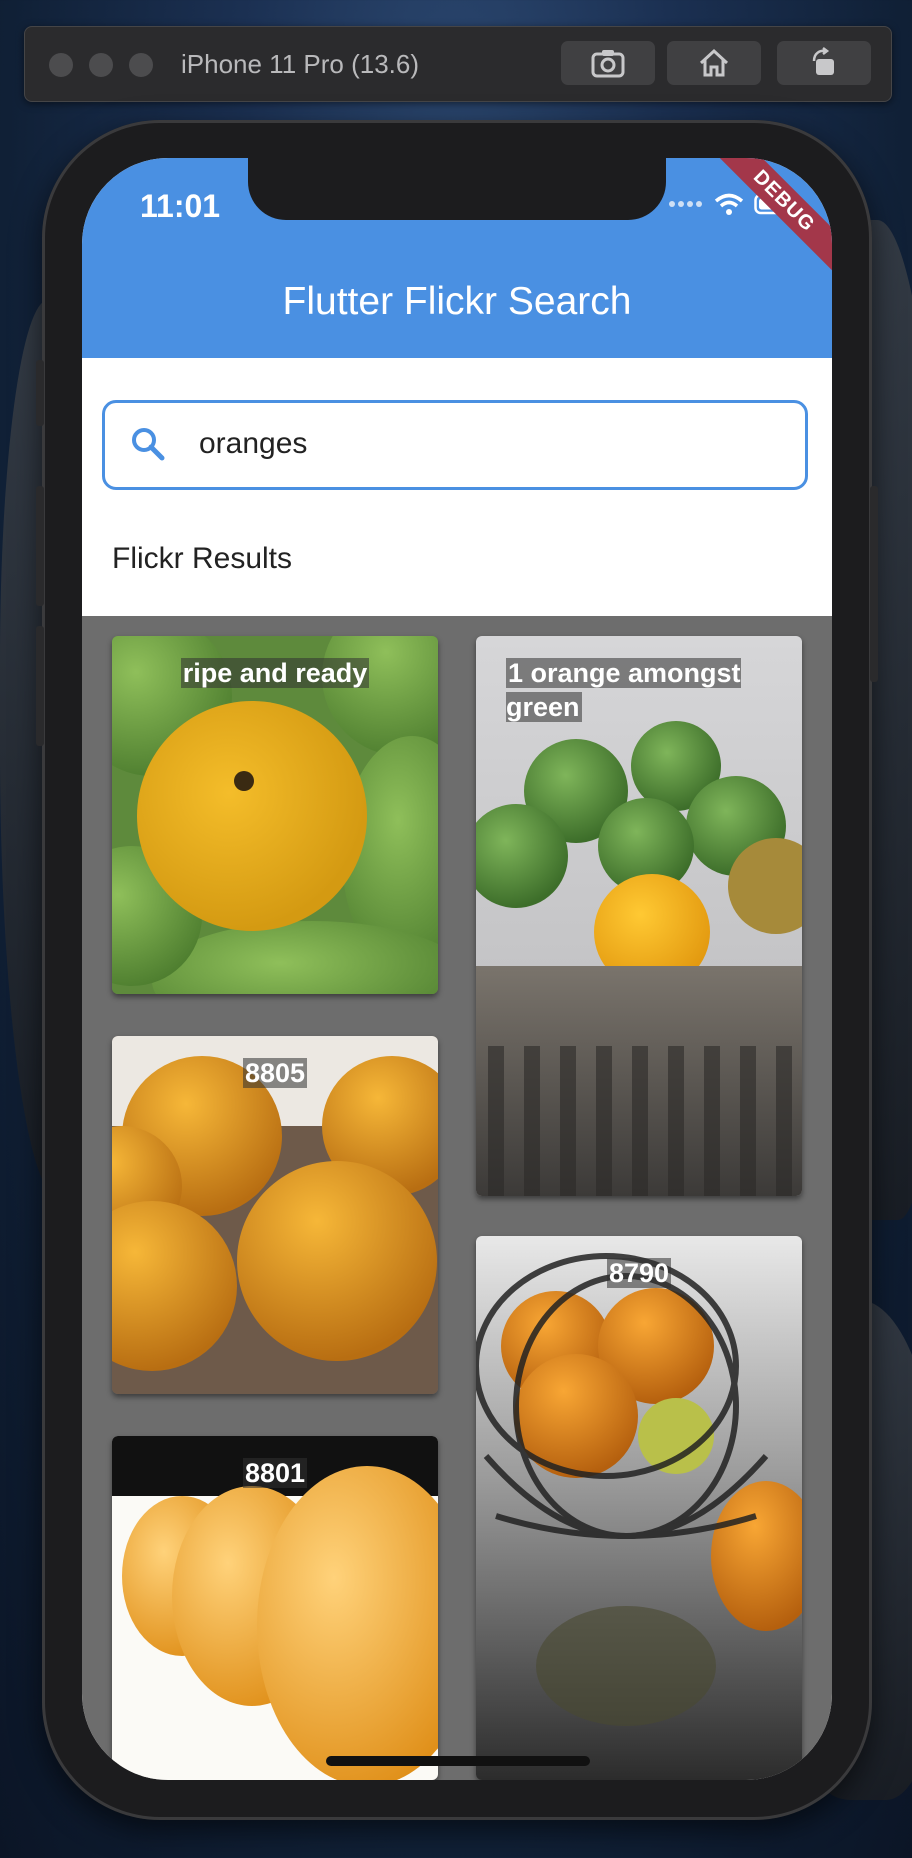  I want to click on home-button, so click(714, 63).